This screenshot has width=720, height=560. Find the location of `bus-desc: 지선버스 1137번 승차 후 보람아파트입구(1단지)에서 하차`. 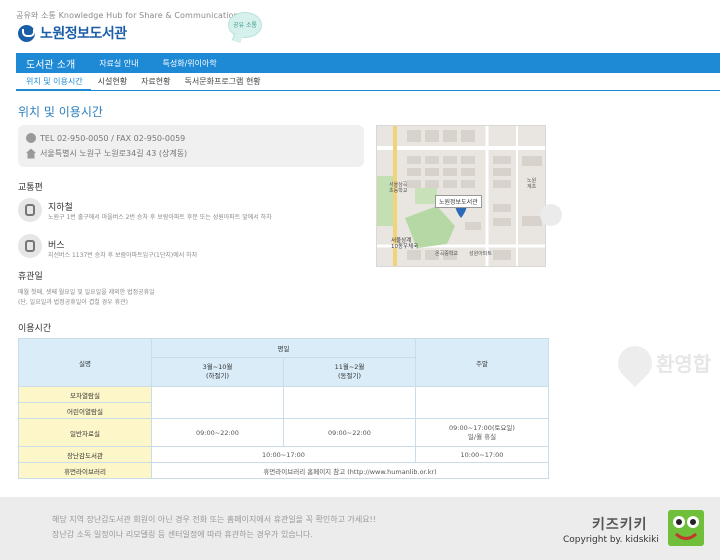

bus-desc: 지선버스 1137번 승차 후 보람아파트입구(1단지)에서 하차 is located at coordinates (123, 255).